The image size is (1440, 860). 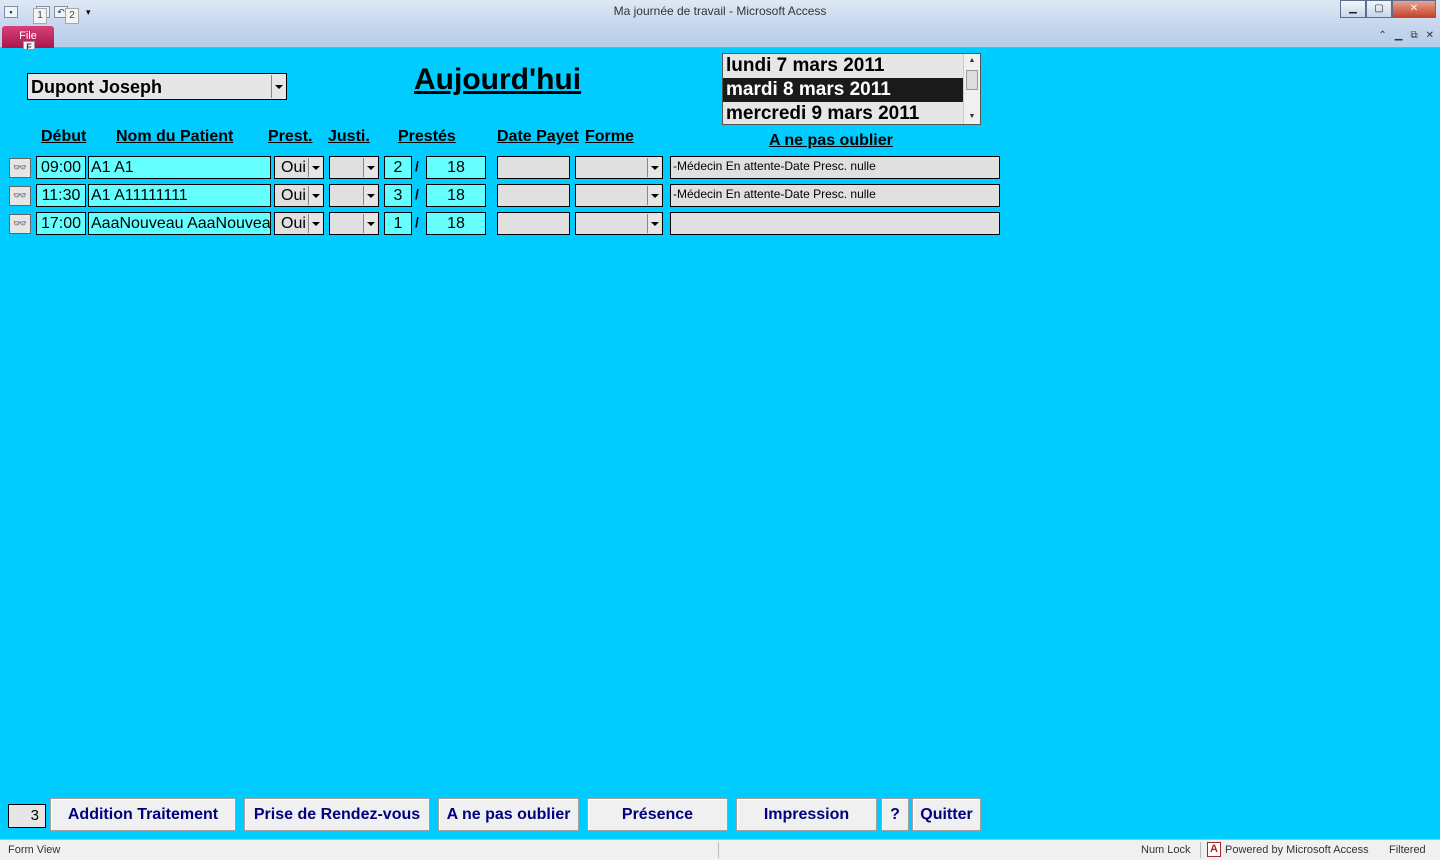 What do you see at coordinates (61, 167) in the screenshot?
I see `time-field: 09:00` at bounding box center [61, 167].